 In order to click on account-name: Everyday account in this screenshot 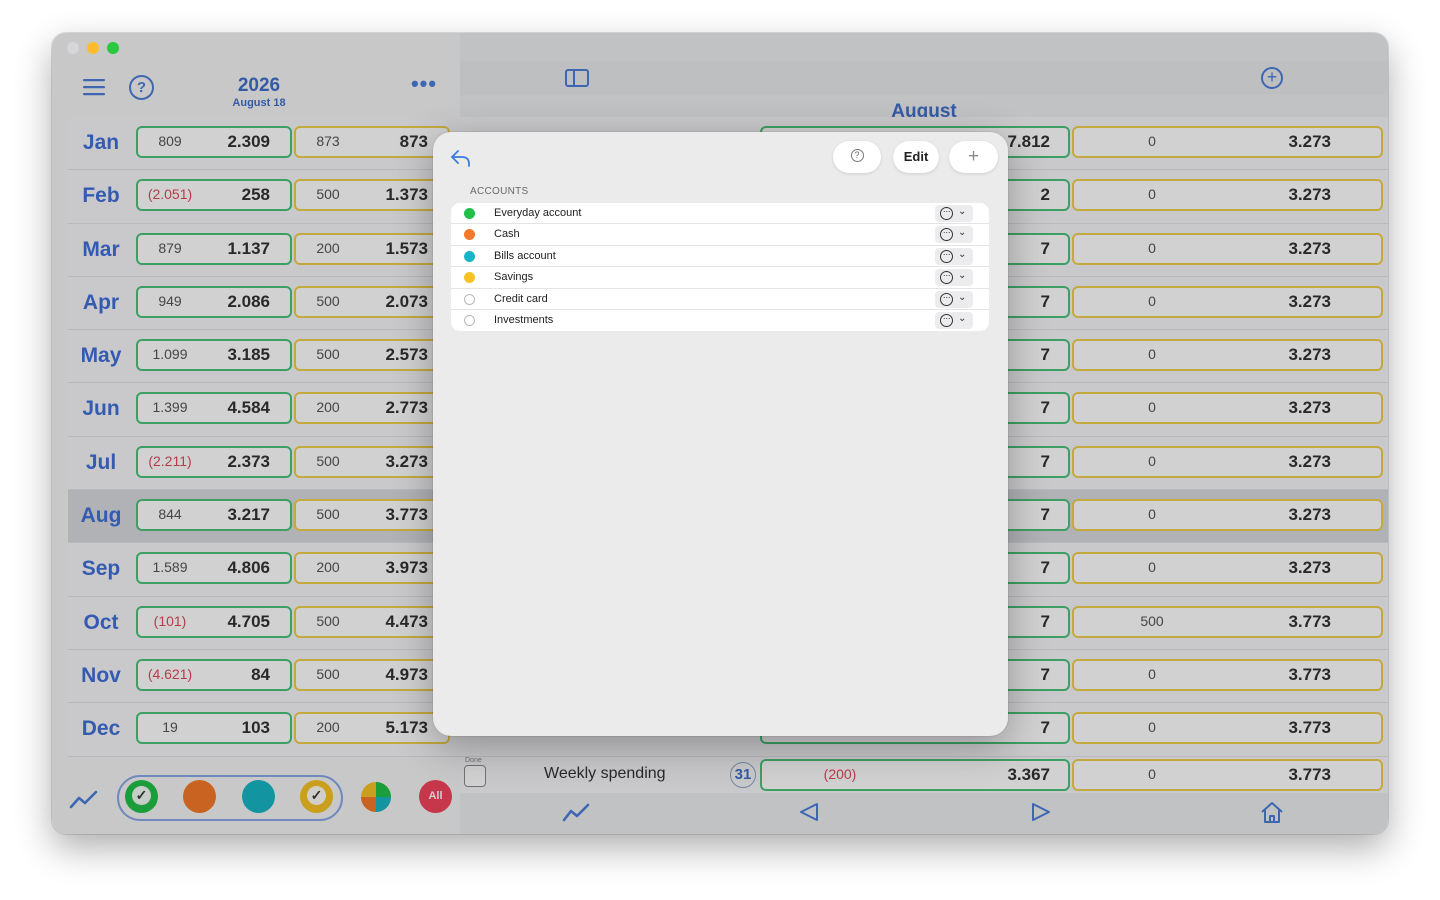, I will do `click(538, 213)`.